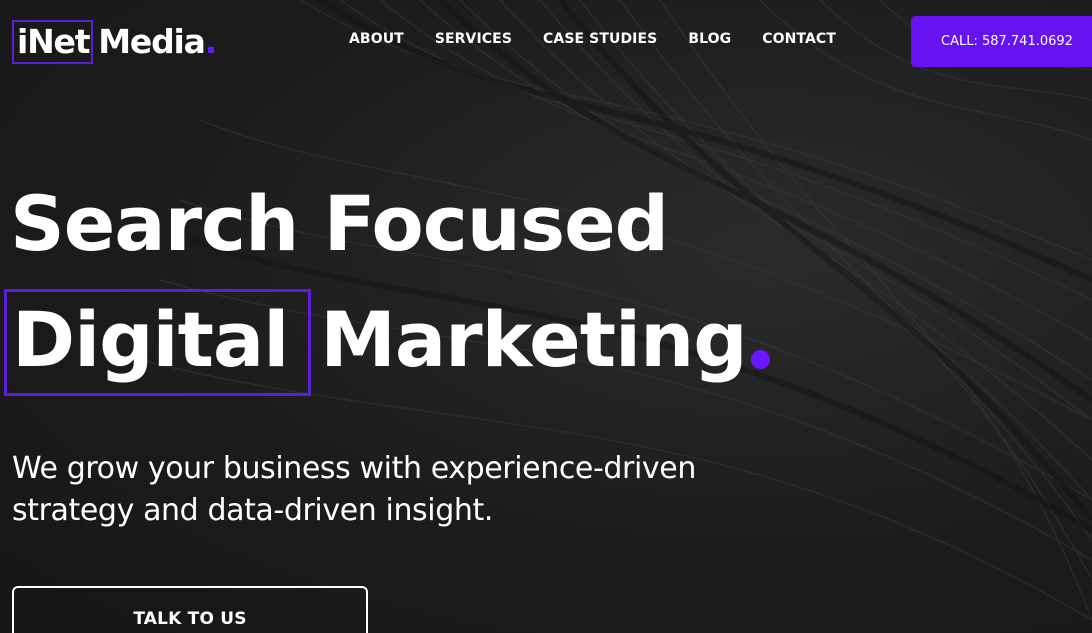  I want to click on nav-contact: CONTACT, so click(799, 39).